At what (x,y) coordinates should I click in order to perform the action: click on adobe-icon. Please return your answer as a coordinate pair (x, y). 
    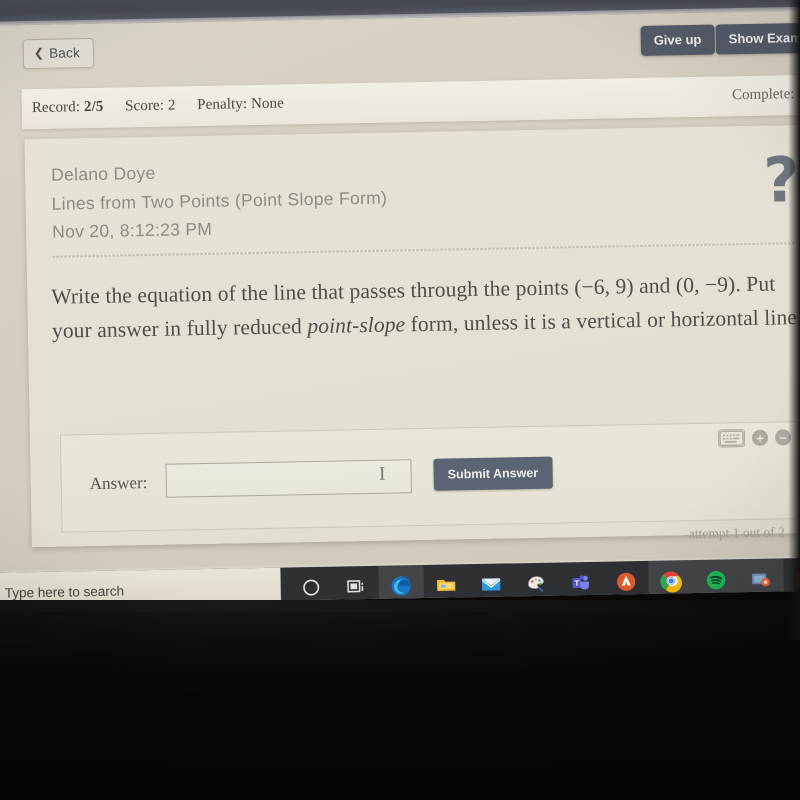
    Looking at the image, I should click on (626, 581).